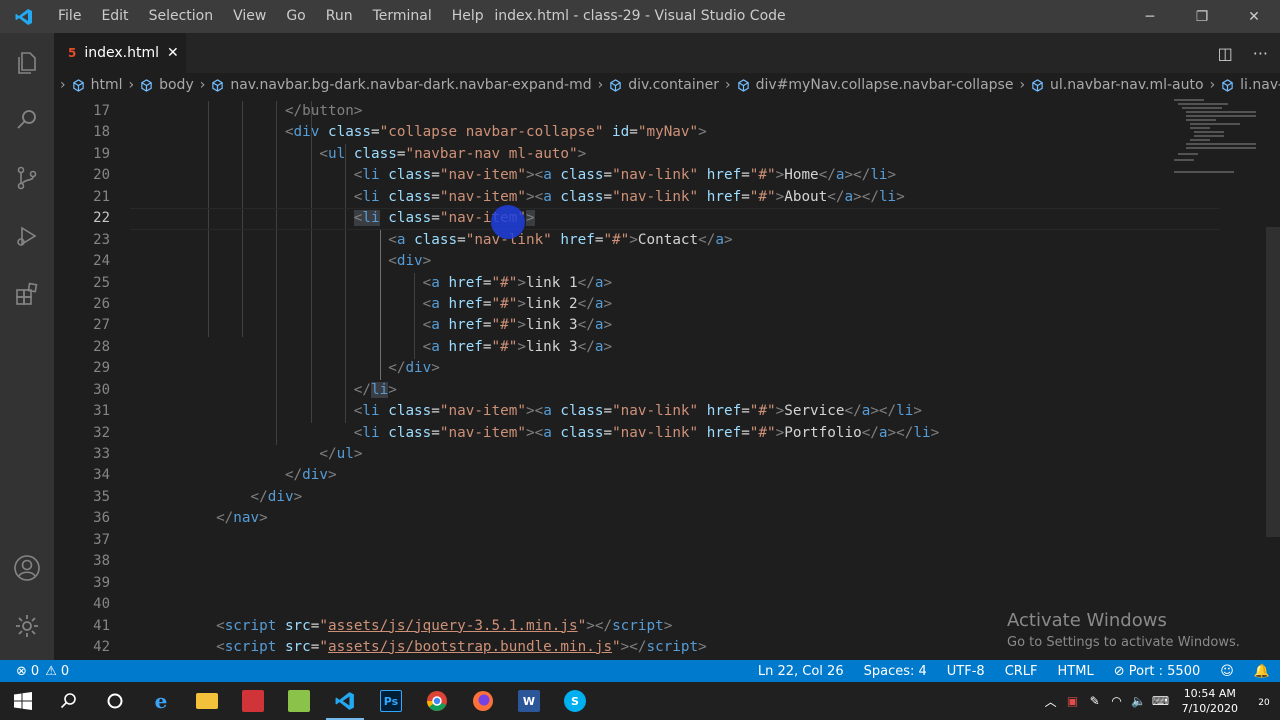  Describe the element at coordinates (437, 701) in the screenshot. I see `chrome-icon` at that location.